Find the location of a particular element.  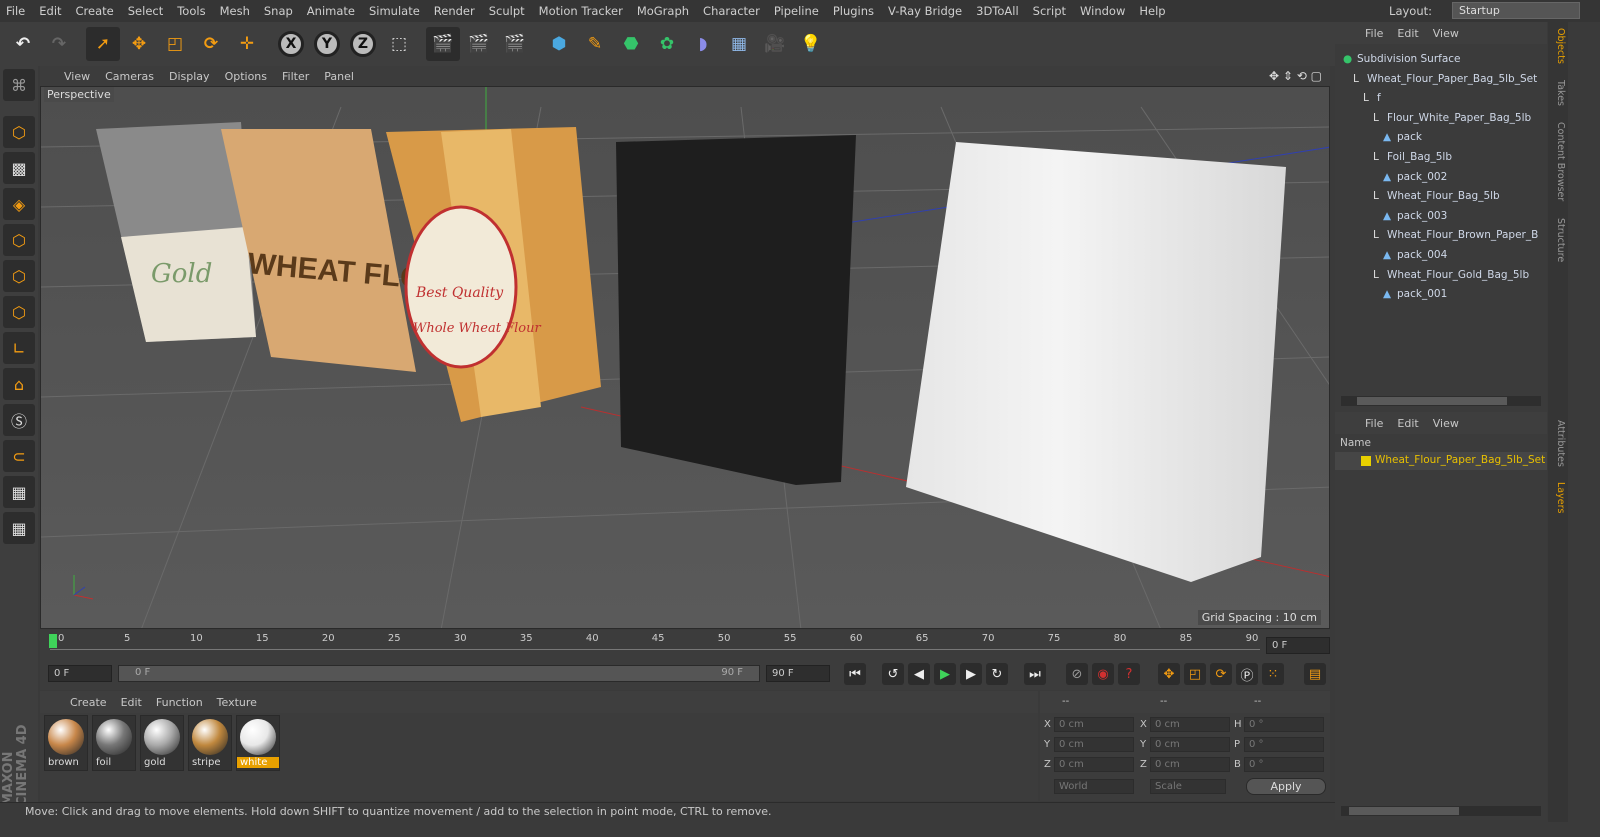

snap-icon: ⊂ is located at coordinates (19, 456).